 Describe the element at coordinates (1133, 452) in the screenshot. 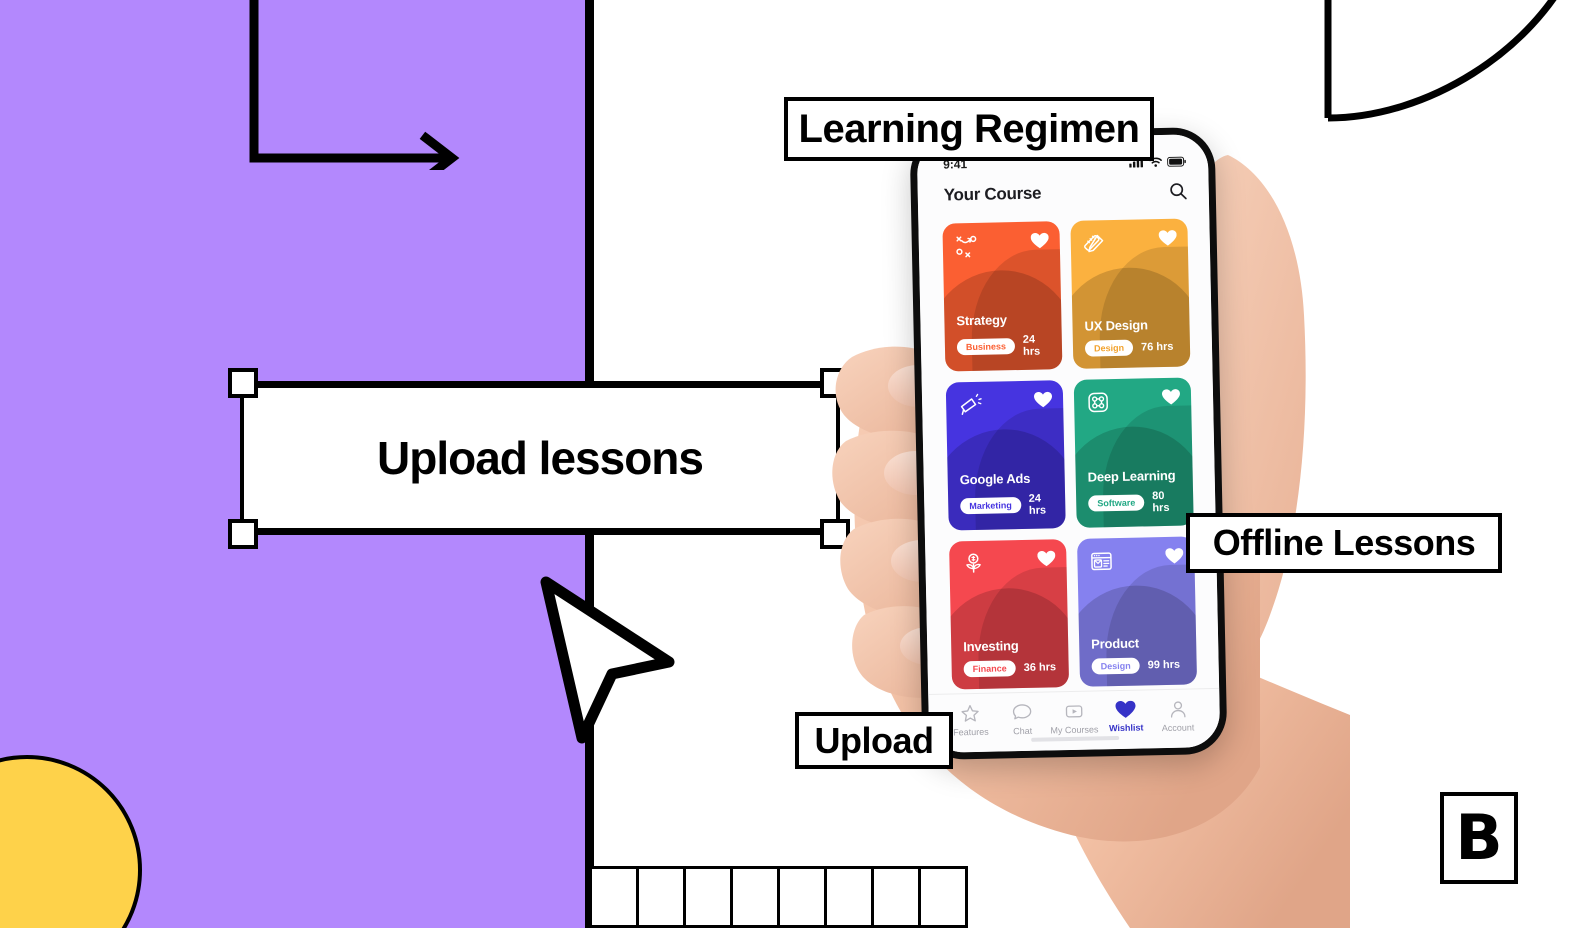

I see `course-card: Deep Learning Software 80 hrs` at that location.